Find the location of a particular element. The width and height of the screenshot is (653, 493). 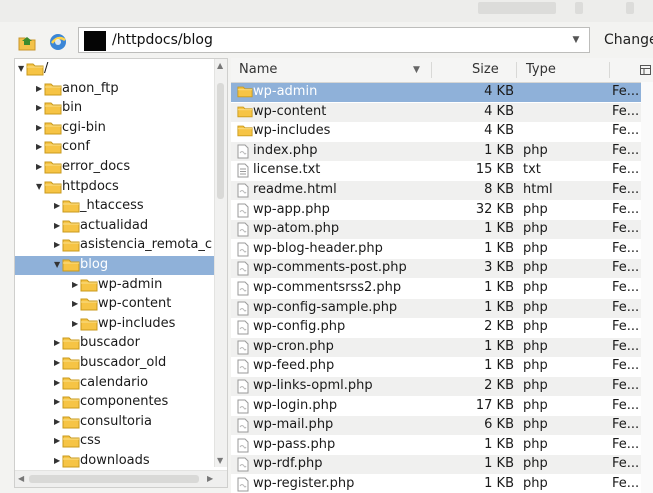

tree-item: ▶ wp-admin is located at coordinates (115, 285).